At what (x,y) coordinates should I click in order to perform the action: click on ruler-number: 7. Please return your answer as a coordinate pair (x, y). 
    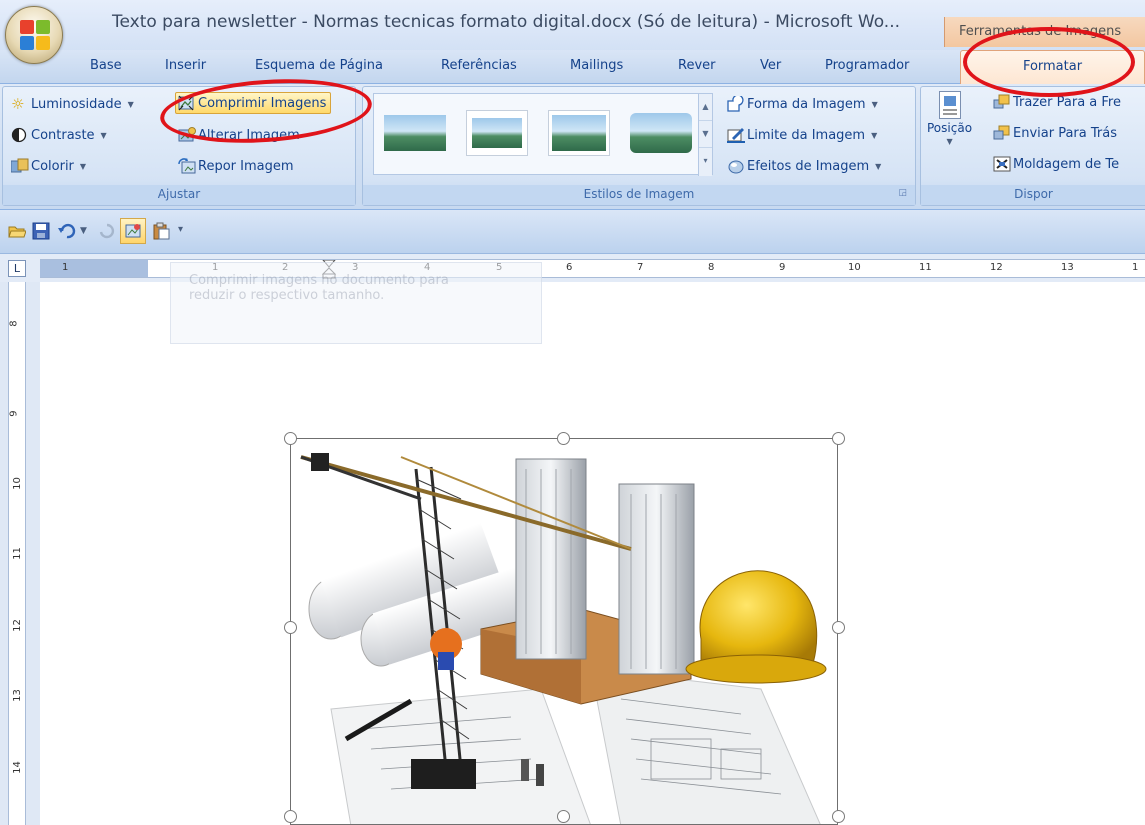
    Looking at the image, I should click on (640, 267).